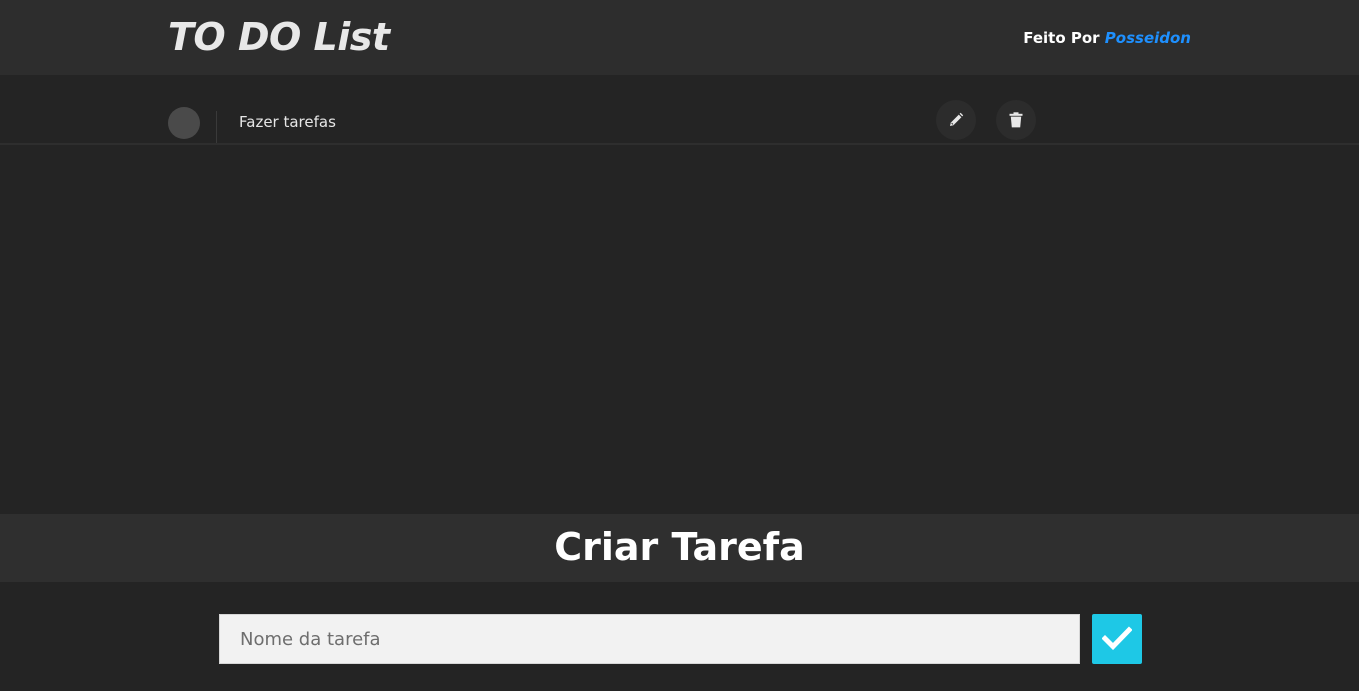 The height and width of the screenshot is (691, 1359). I want to click on author-credit: Feito Por Posseidon, so click(1107, 38).